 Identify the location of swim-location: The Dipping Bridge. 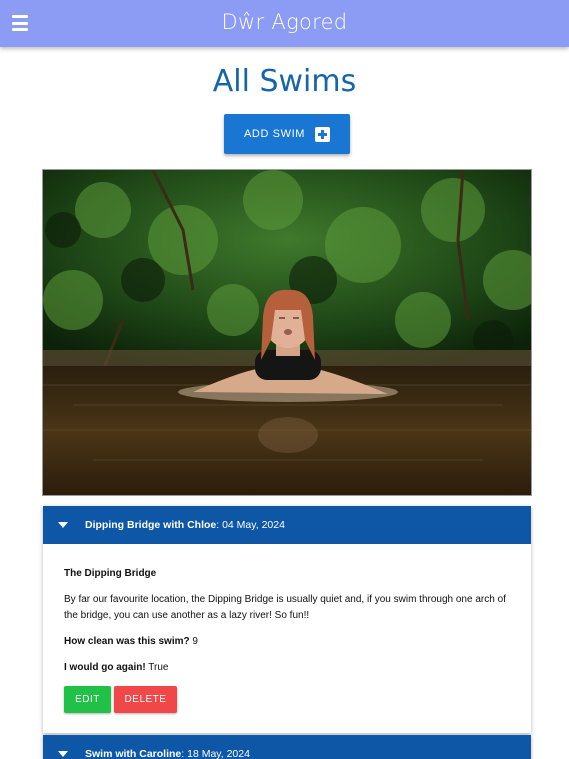
(110, 573).